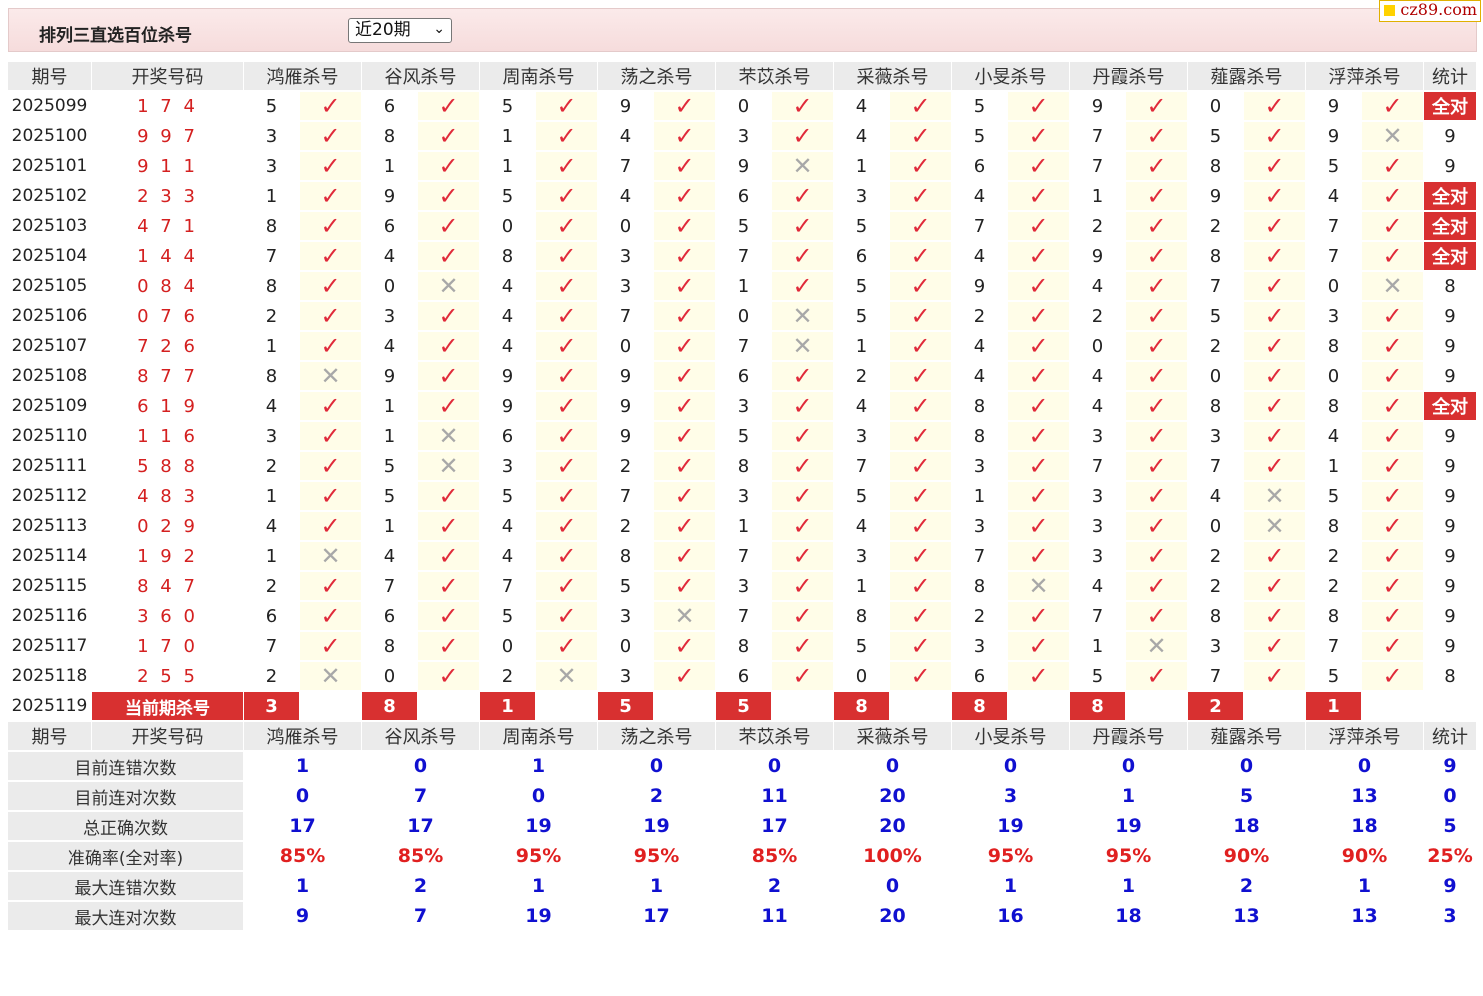 This screenshot has height=996, width=1483. Describe the element at coordinates (1247, 857) in the screenshot. I see `summary-value: 90%` at that location.